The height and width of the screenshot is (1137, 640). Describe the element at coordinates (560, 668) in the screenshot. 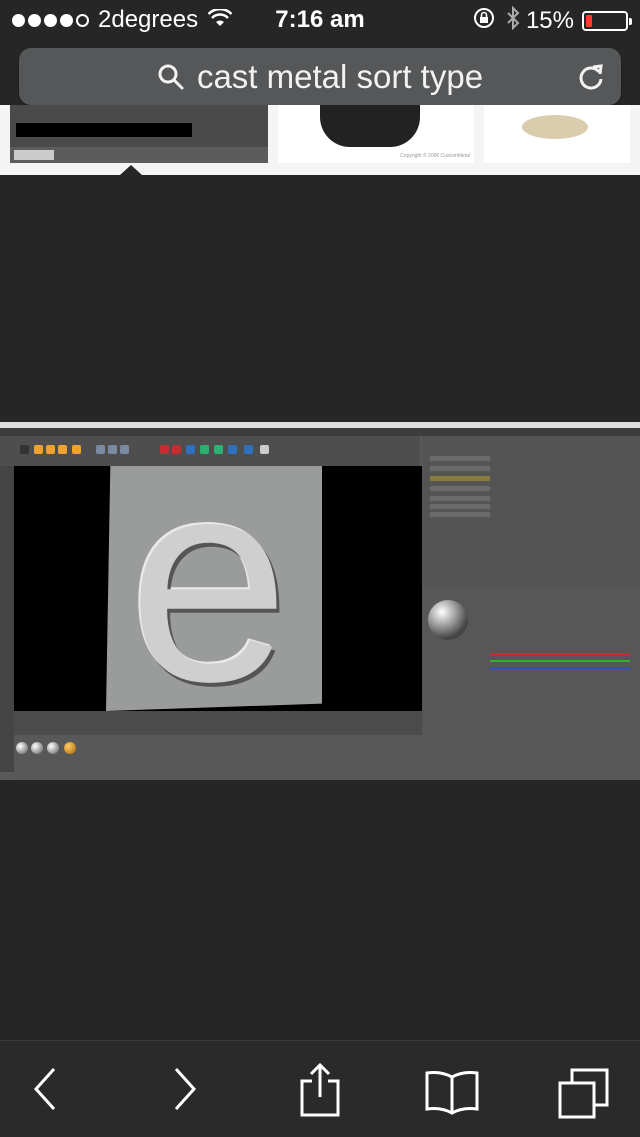

I see `color-slider-blue` at that location.